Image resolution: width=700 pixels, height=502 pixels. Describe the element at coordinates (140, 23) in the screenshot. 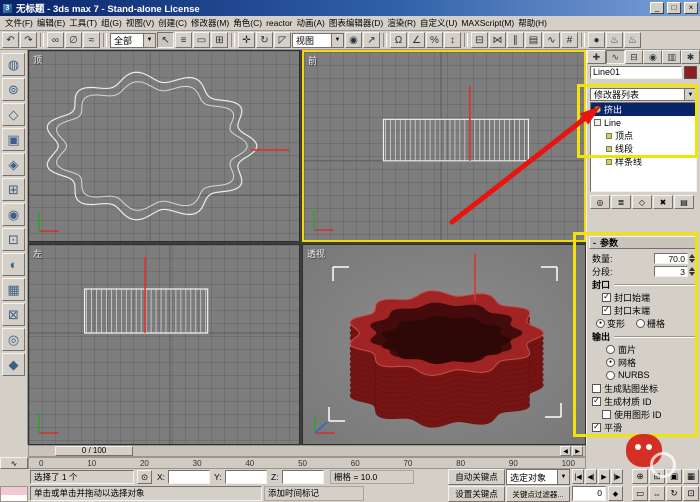

I see `menu-views: 视图(V)` at that location.